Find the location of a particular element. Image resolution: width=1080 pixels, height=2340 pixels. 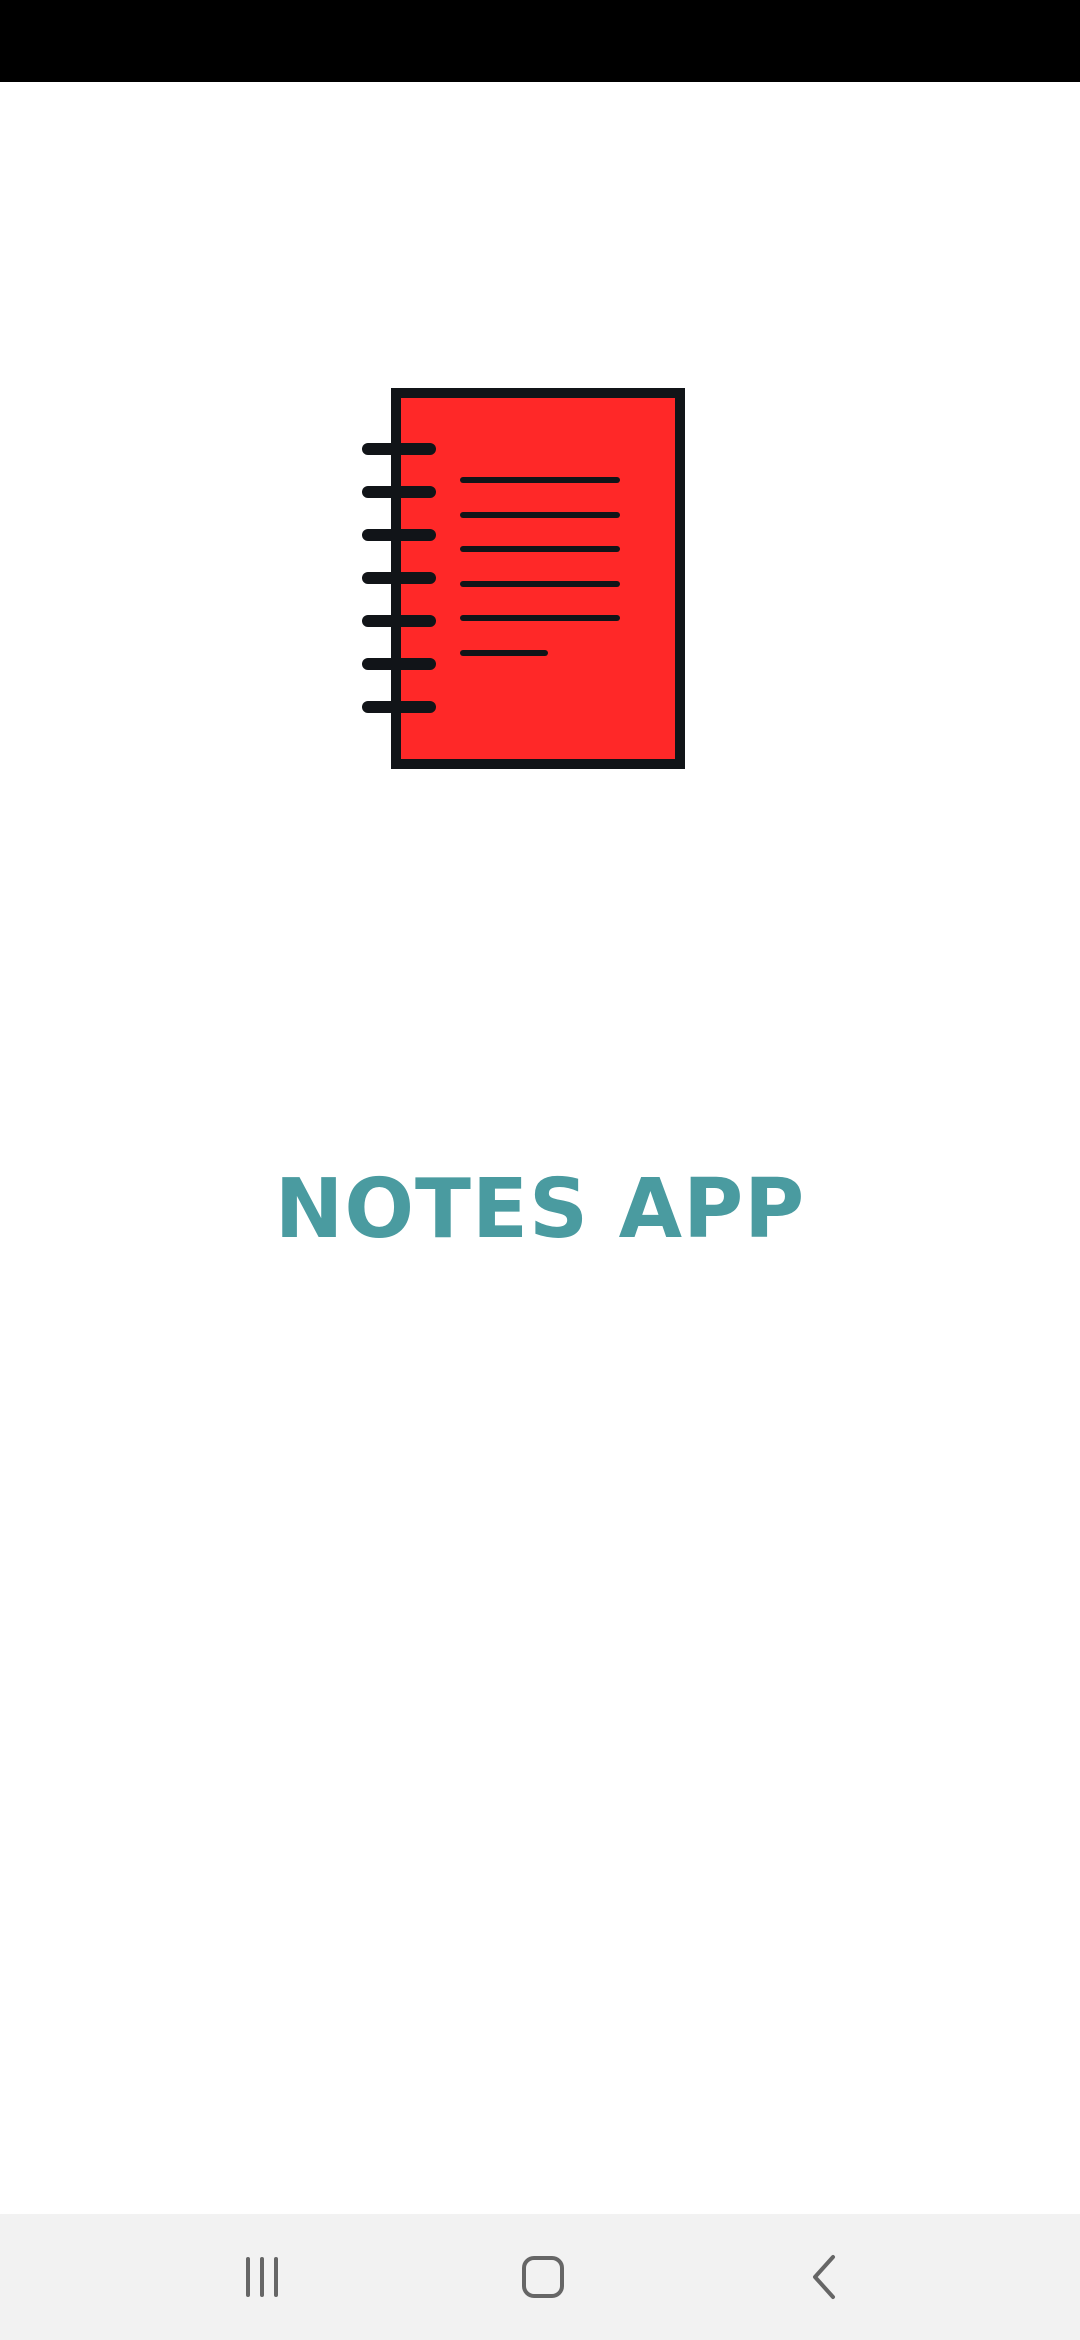

app-title: NOTES APP is located at coordinates (540, 1209).